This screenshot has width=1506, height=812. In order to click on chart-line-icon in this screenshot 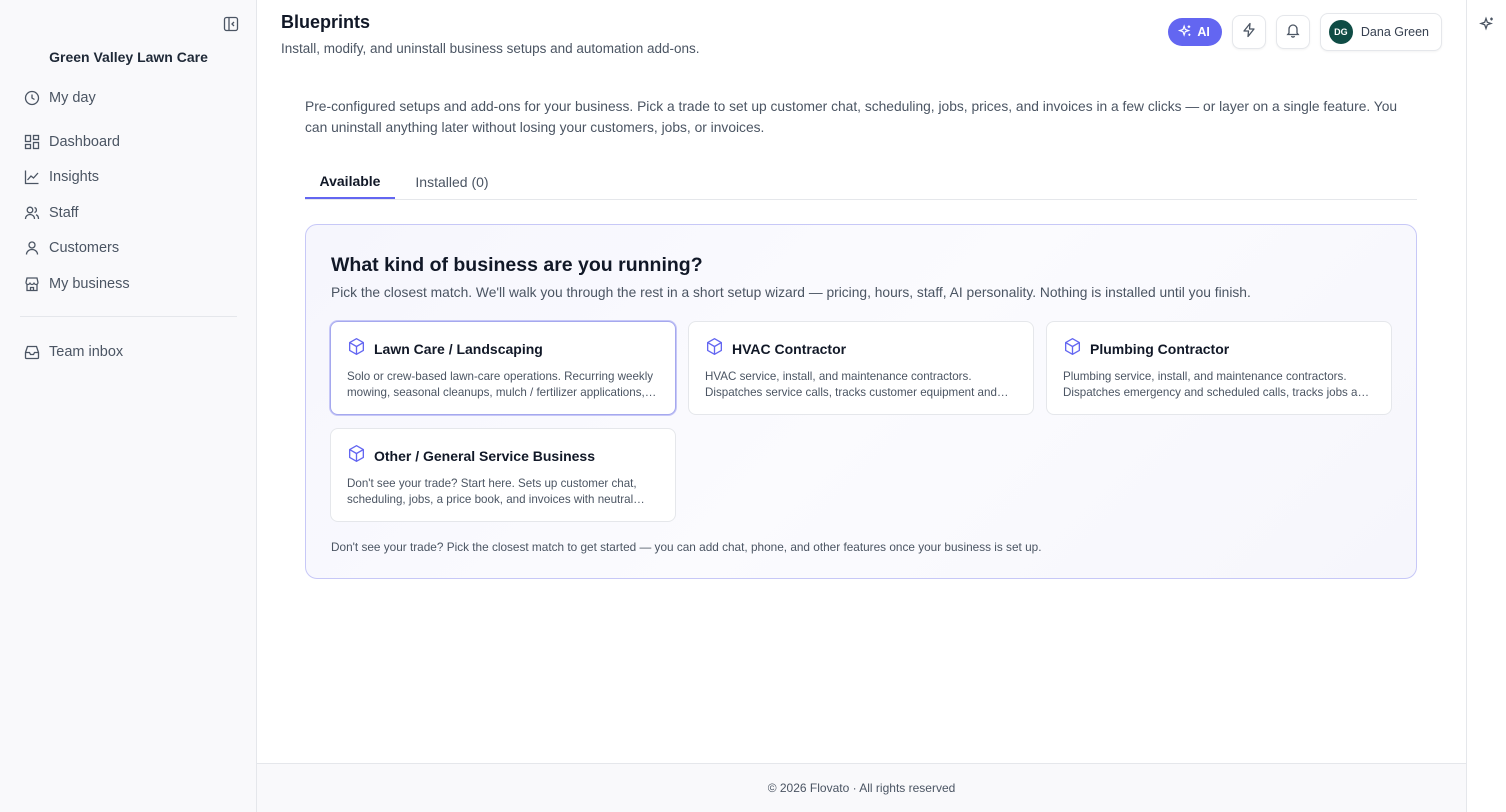, I will do `click(32, 177)`.